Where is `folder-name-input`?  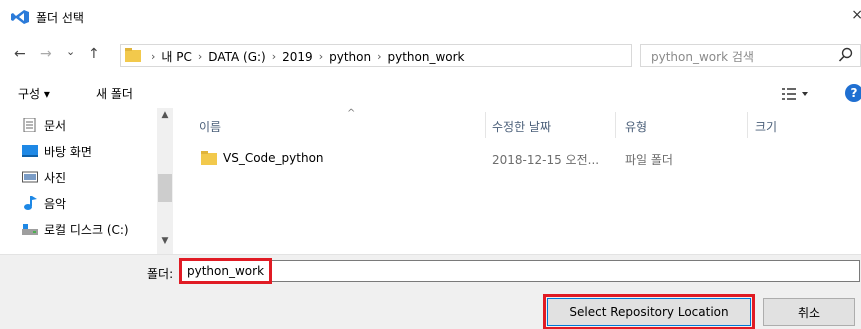
folder-name-input is located at coordinates (520, 271).